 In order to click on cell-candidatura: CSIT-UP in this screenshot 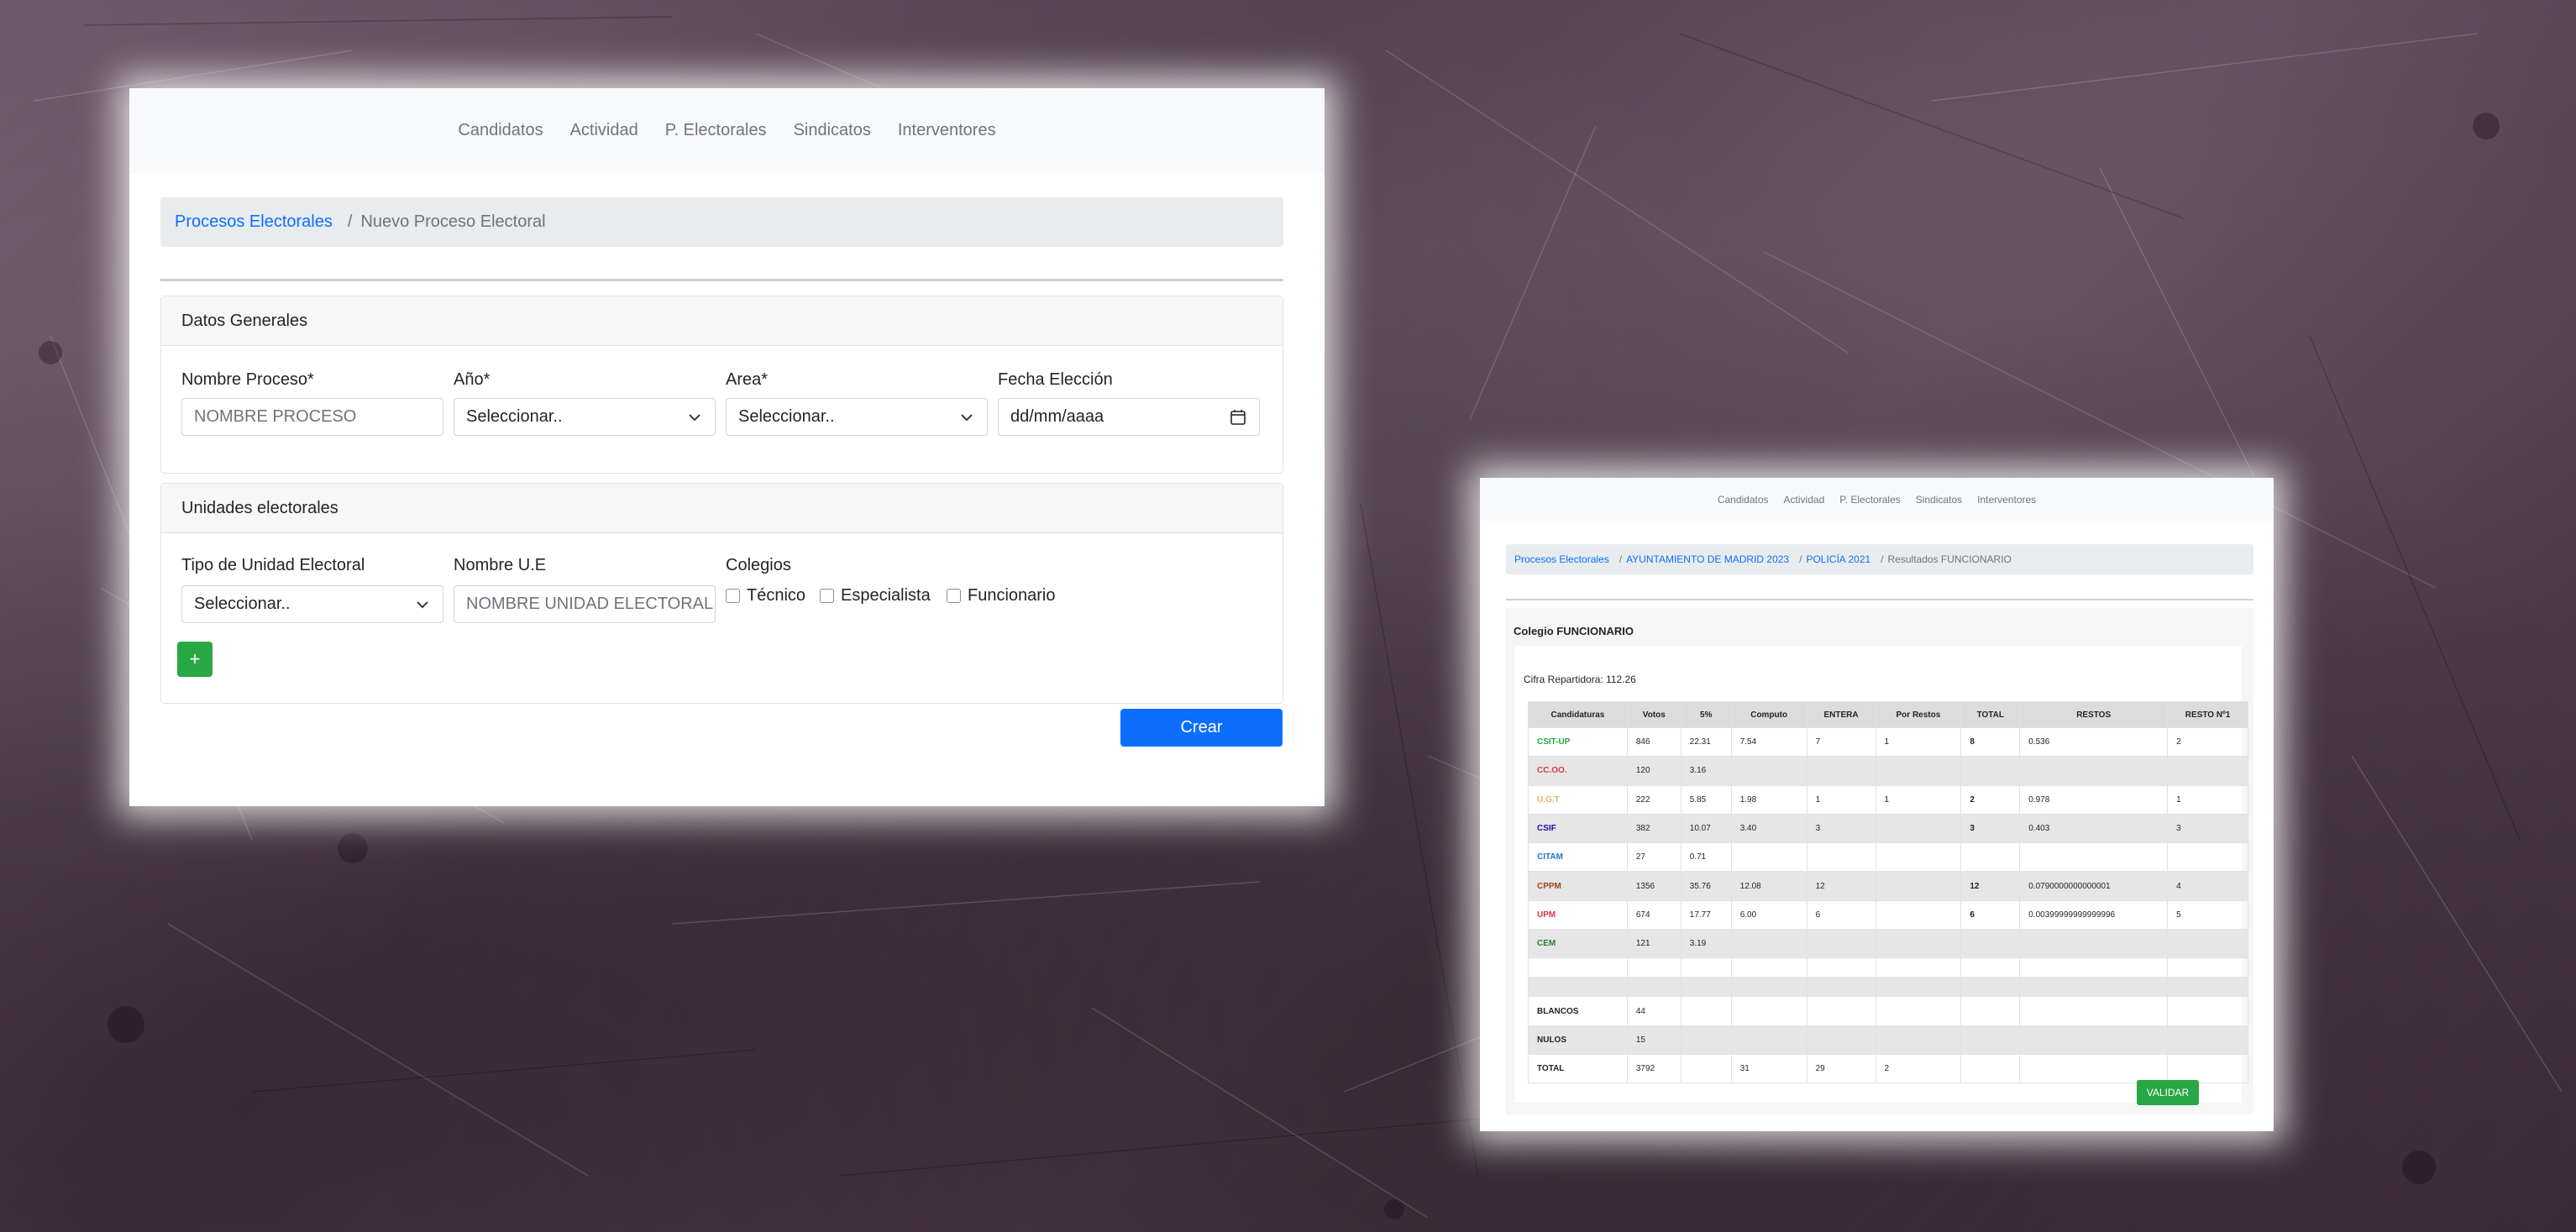, I will do `click(1578, 742)`.